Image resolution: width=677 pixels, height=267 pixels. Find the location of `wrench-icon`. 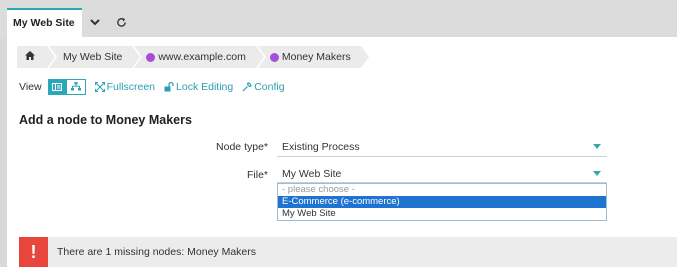

wrench-icon is located at coordinates (247, 86).